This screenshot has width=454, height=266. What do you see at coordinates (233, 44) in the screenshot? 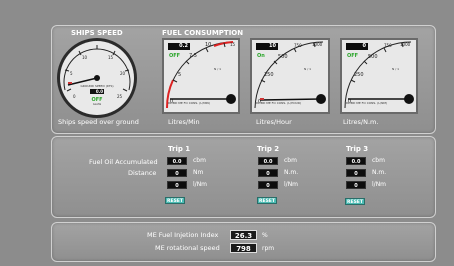
I see `gauge1-tick-15: 15` at bounding box center [233, 44].